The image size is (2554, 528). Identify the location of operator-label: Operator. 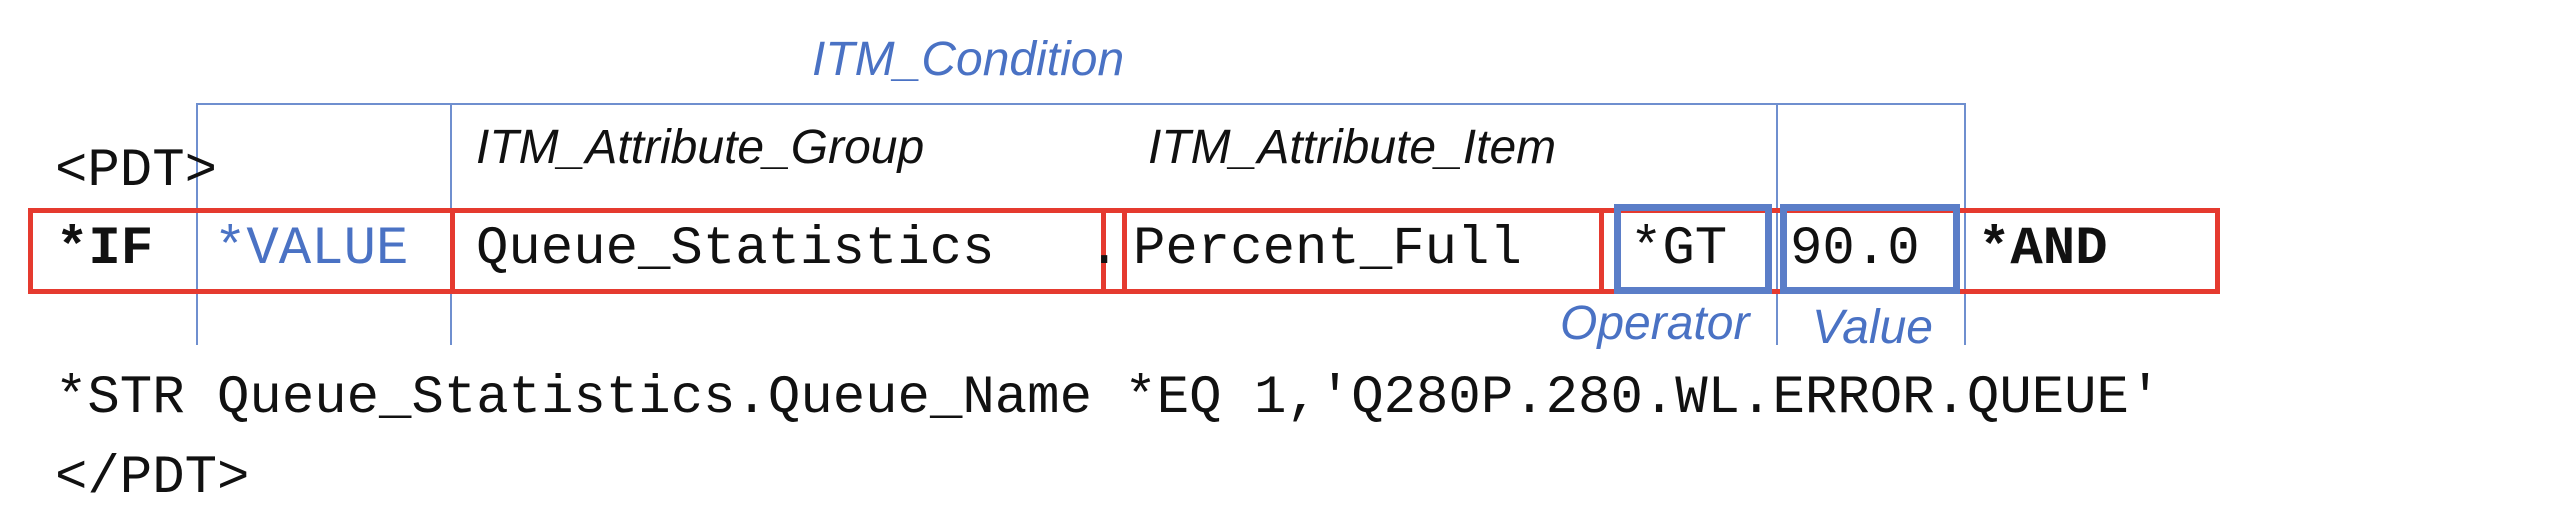
(1655, 323).